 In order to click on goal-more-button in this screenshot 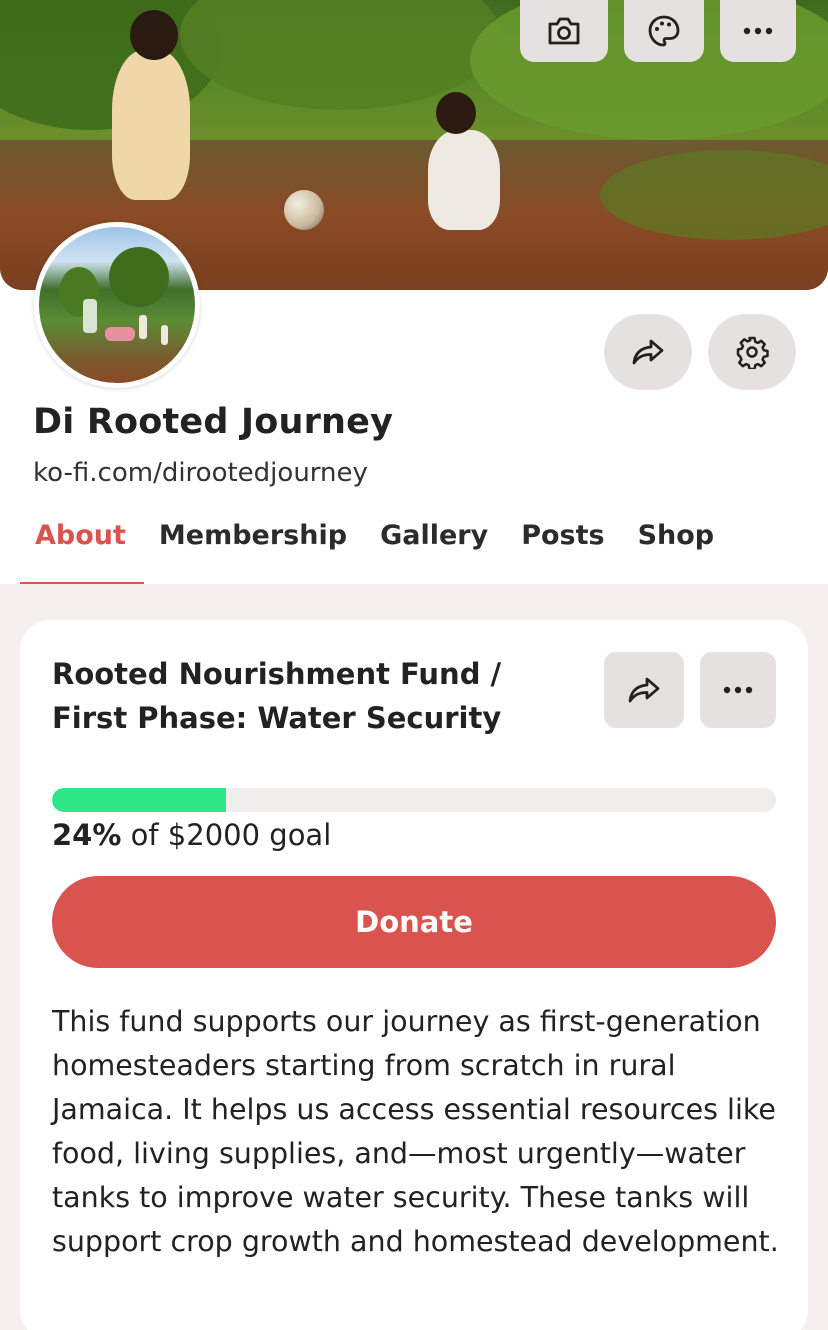, I will do `click(738, 690)`.